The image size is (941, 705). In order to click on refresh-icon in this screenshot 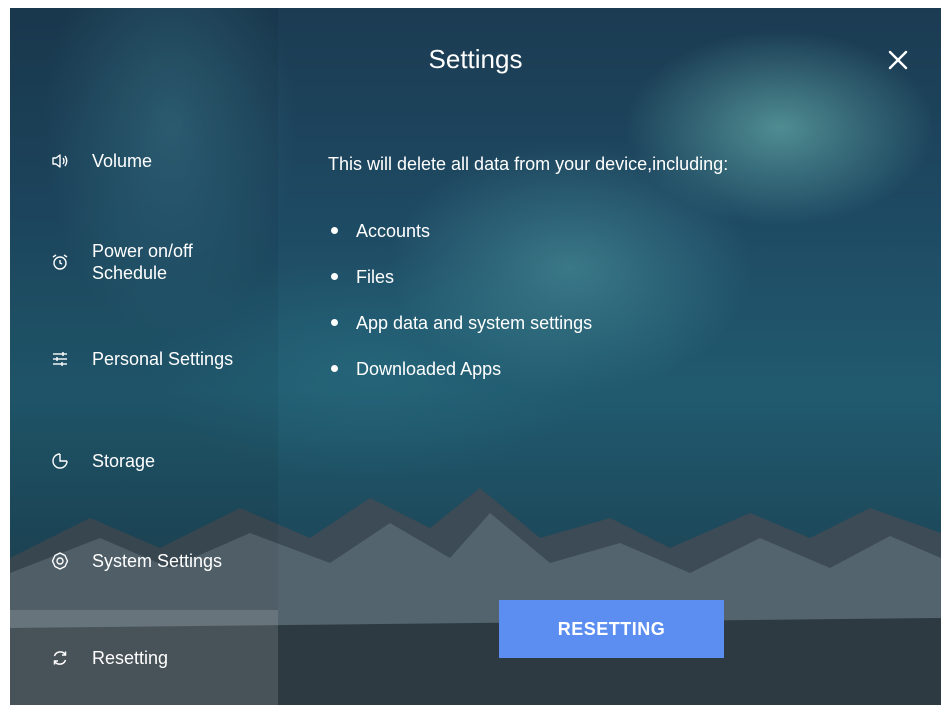, I will do `click(60, 658)`.